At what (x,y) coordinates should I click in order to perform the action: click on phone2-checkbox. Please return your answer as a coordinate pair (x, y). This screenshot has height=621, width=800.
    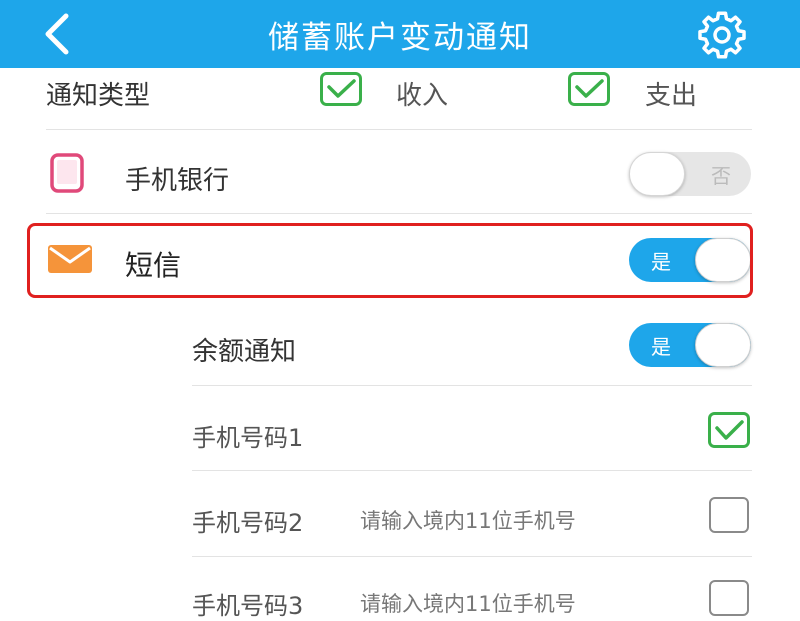
    Looking at the image, I should click on (729, 515).